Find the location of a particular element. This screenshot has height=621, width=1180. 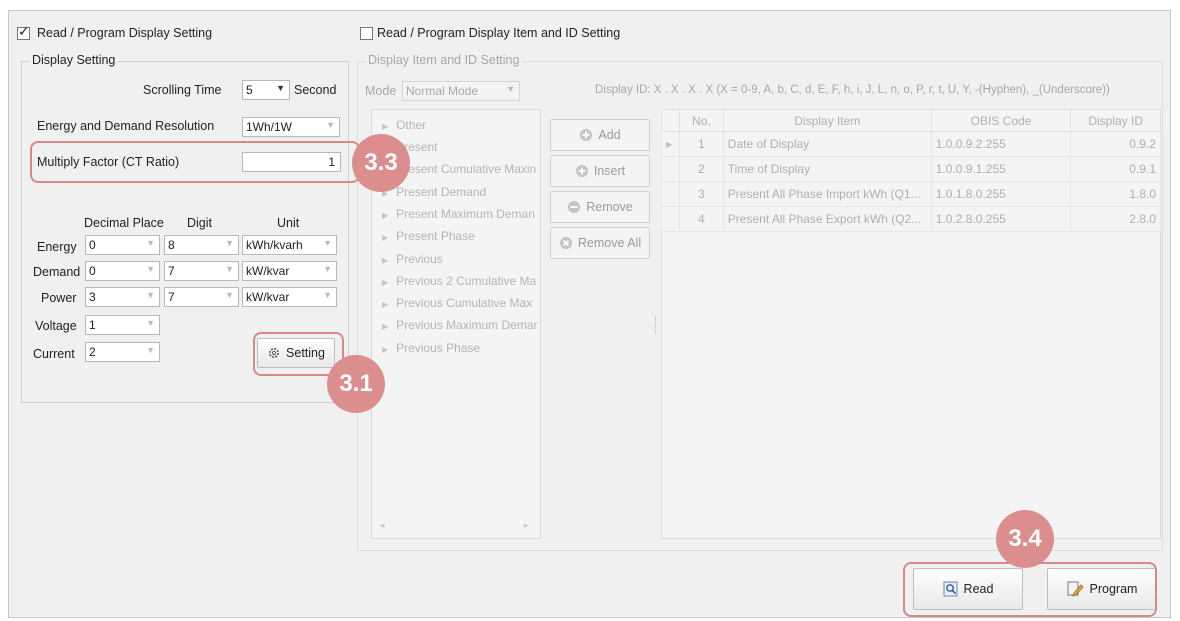

scrolling-time-label: Scrolling Time is located at coordinates (182, 90).